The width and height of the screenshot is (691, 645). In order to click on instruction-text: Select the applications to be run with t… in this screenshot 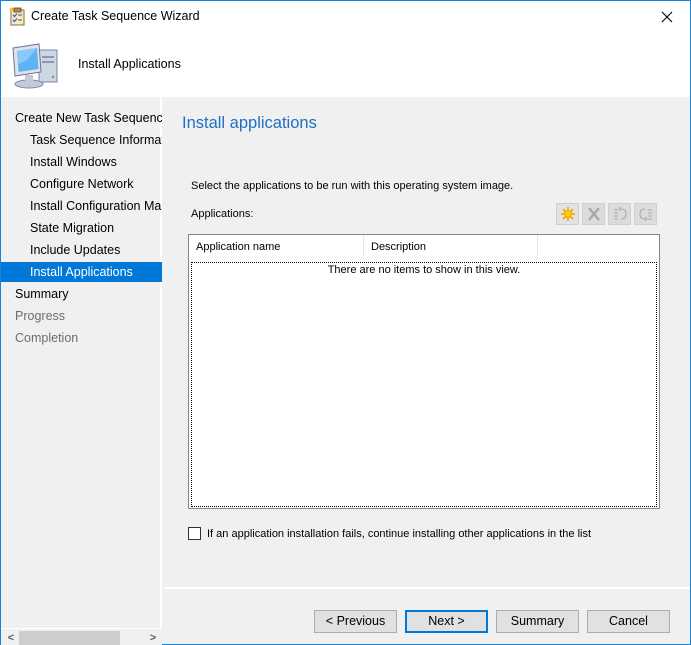, I will do `click(352, 186)`.